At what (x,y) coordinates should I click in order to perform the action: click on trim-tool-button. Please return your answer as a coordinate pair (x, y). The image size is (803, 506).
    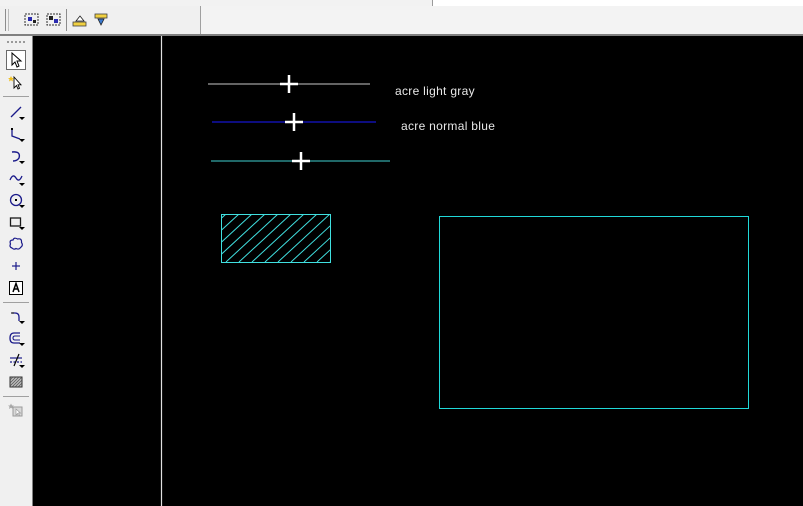
    Looking at the image, I should click on (16, 360).